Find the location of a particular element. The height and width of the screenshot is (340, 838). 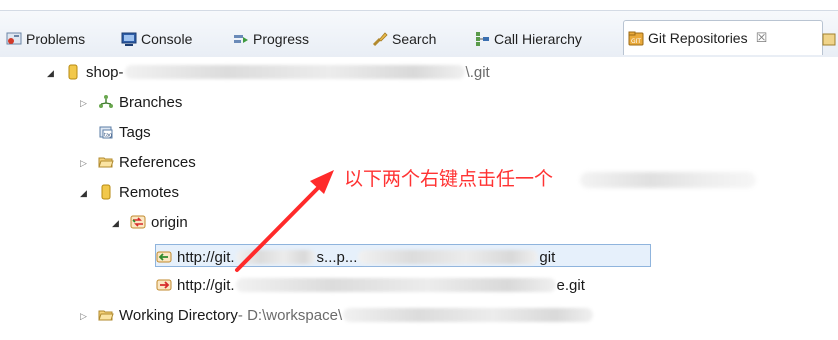

working-directory-path: - D:\workspace\ is located at coordinates (290, 315).